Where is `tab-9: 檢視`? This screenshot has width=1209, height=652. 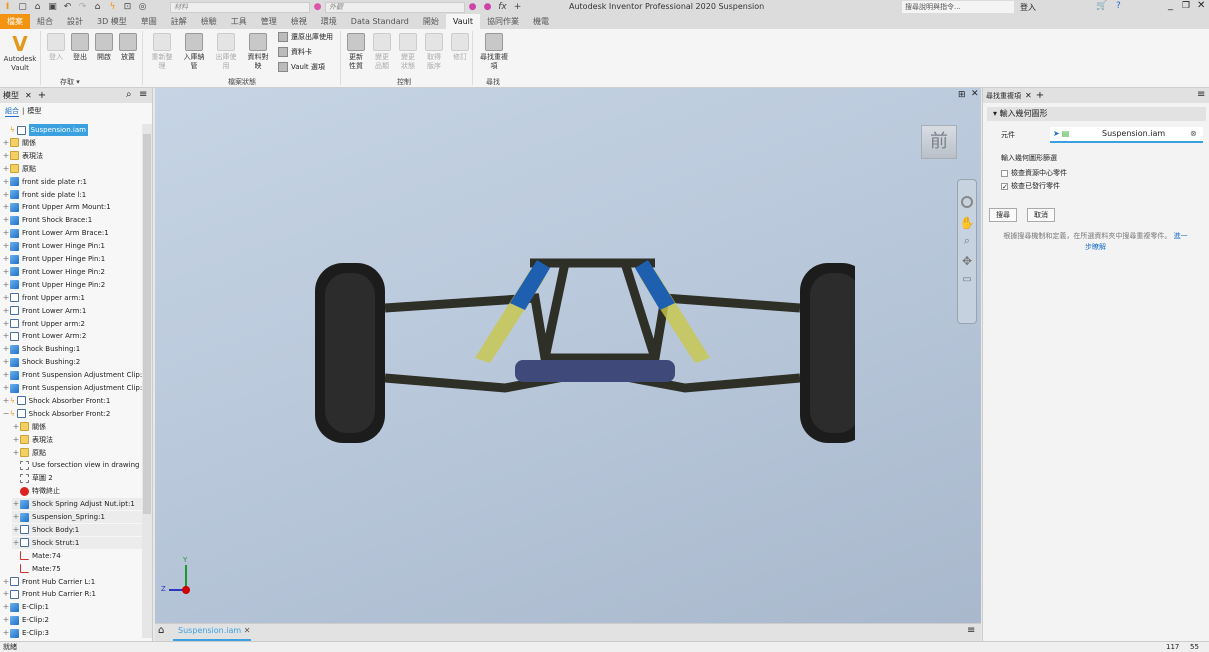
tab-9: 檢視 is located at coordinates (299, 21).